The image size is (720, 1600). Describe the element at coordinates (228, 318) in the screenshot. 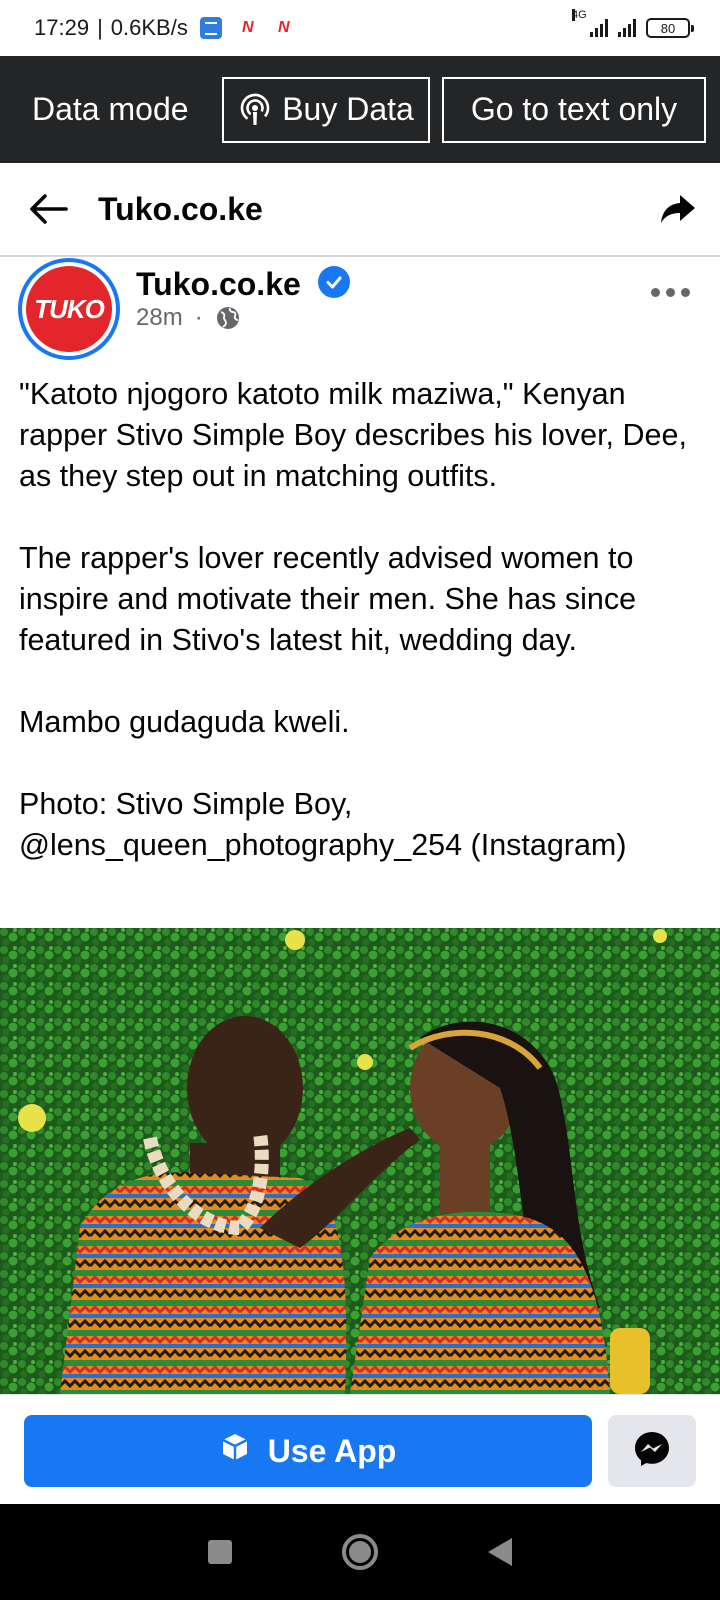

I see `globe-icon` at that location.